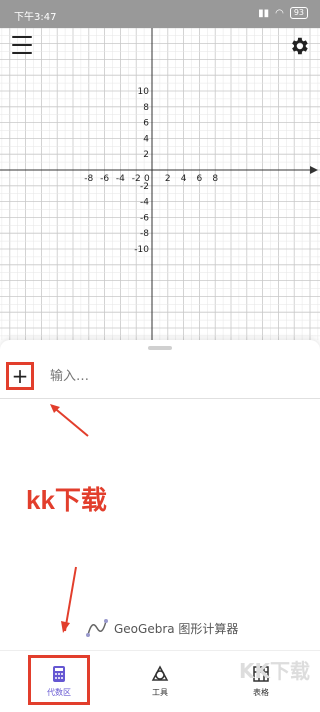  Describe the element at coordinates (69, 599) in the screenshot. I see `annotation-arrow-down-icon` at that location.